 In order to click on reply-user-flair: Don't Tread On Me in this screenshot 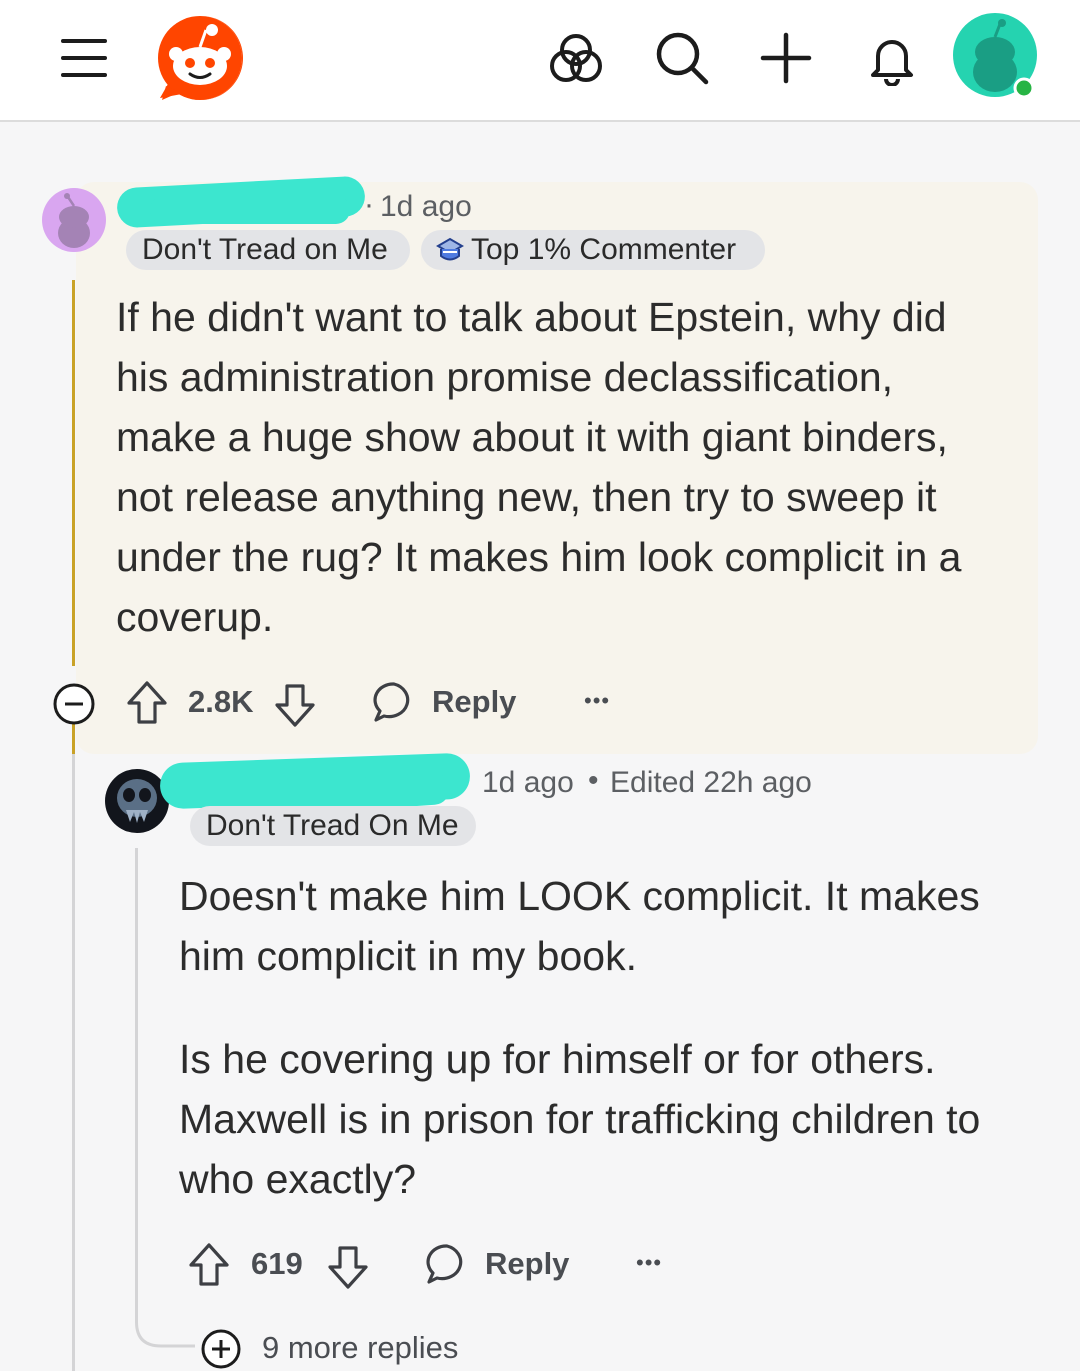, I will do `click(333, 826)`.